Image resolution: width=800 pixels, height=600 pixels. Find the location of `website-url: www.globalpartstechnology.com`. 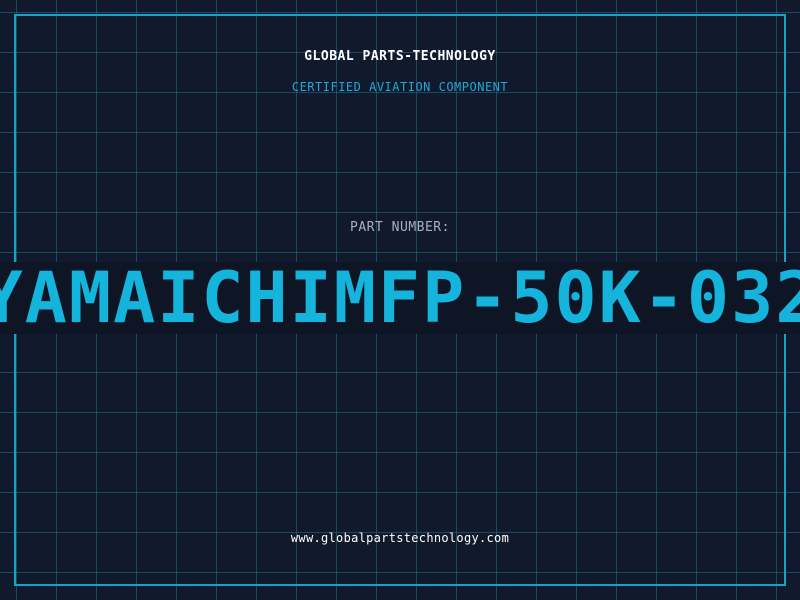

website-url: www.globalpartstechnology.com is located at coordinates (400, 538).